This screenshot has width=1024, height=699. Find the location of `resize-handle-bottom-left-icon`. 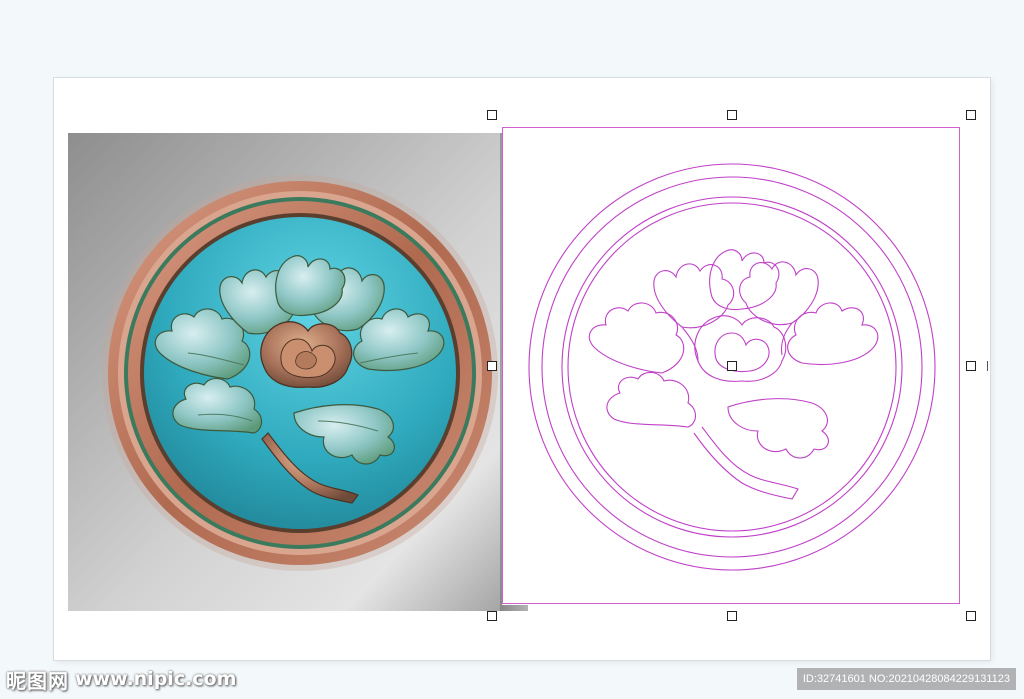

resize-handle-bottom-left-icon is located at coordinates (492, 616).